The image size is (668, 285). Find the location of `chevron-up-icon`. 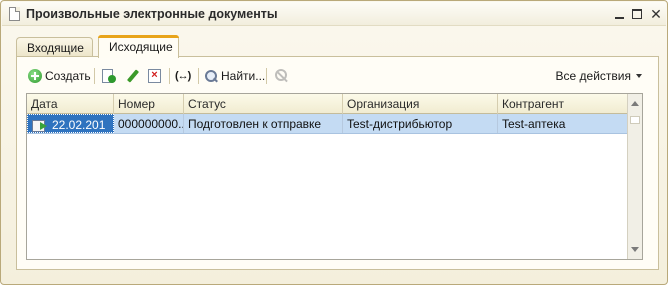

chevron-up-icon is located at coordinates (635, 103).